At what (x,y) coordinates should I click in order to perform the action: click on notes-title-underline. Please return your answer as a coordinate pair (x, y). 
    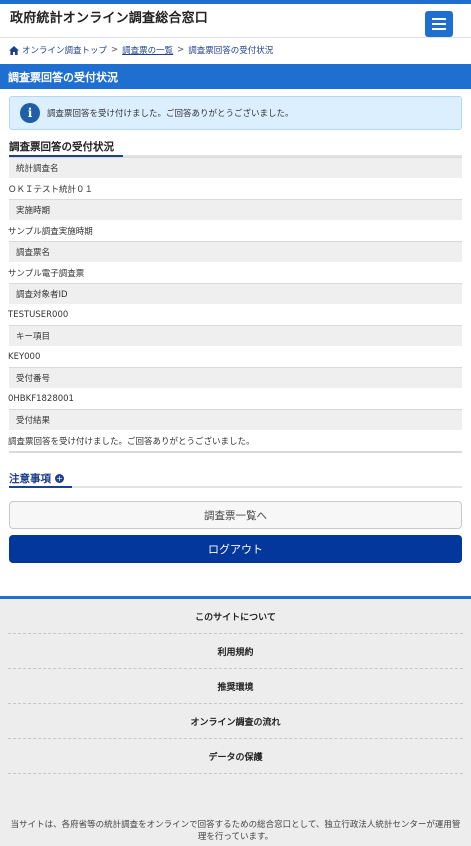
    Looking at the image, I should click on (40, 487).